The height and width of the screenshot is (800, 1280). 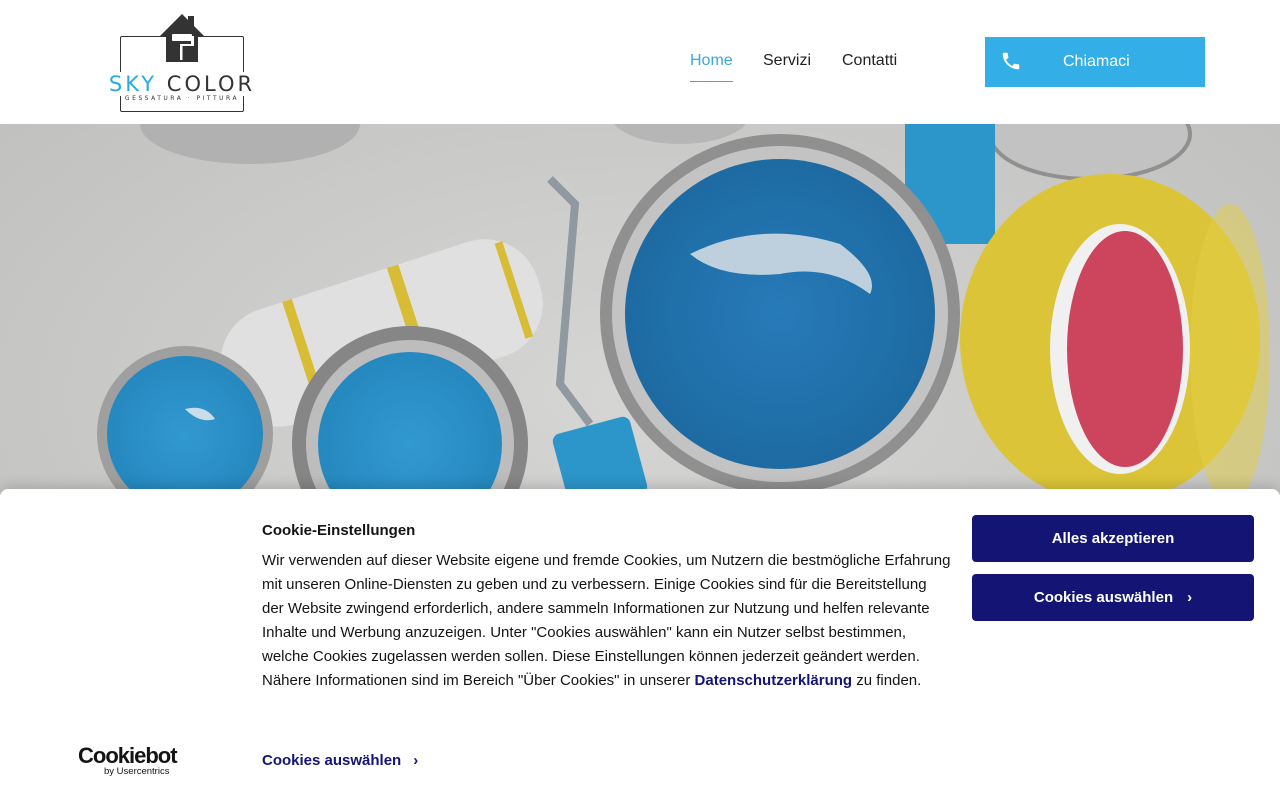 What do you see at coordinates (869, 61) in the screenshot?
I see `nav-item-contatti: Contatti` at bounding box center [869, 61].